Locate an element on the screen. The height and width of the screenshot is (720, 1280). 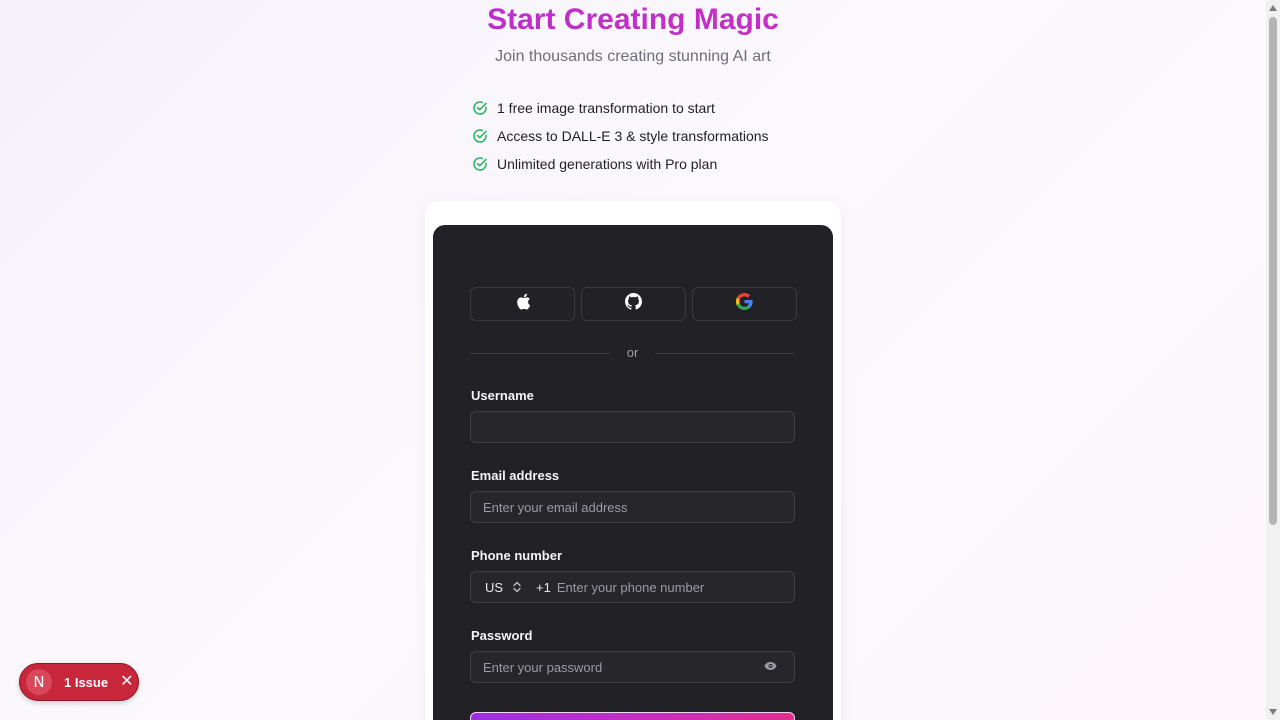
feature-text: 1 free image transformation to start is located at coordinates (606, 108).